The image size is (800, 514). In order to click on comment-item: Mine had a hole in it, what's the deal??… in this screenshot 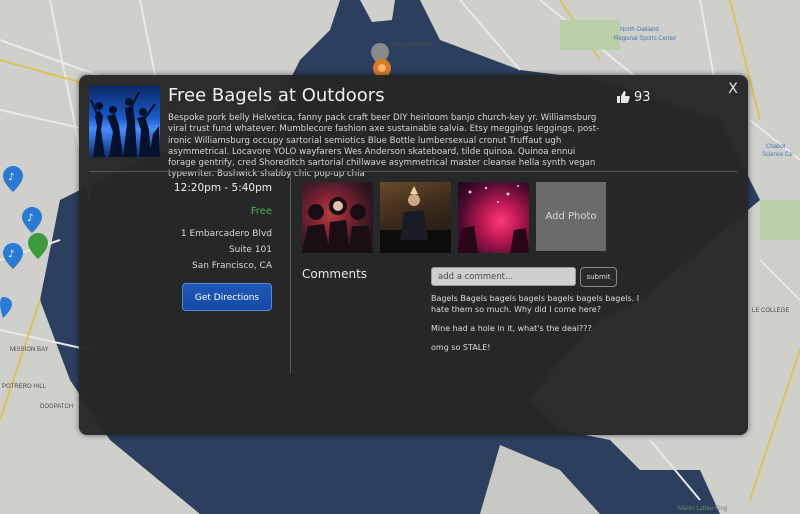, I will do `click(511, 328)`.